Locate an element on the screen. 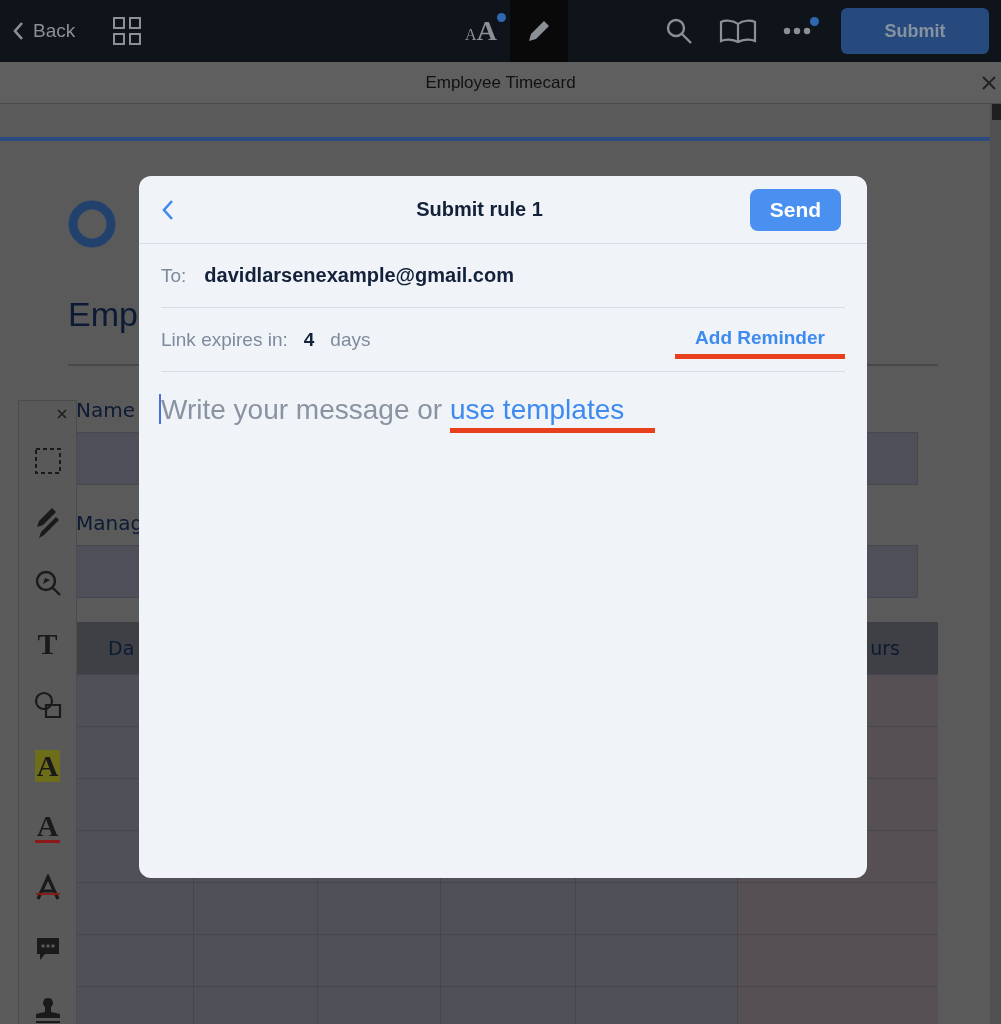 The height and width of the screenshot is (1024, 1001). book-icon is located at coordinates (738, 31).